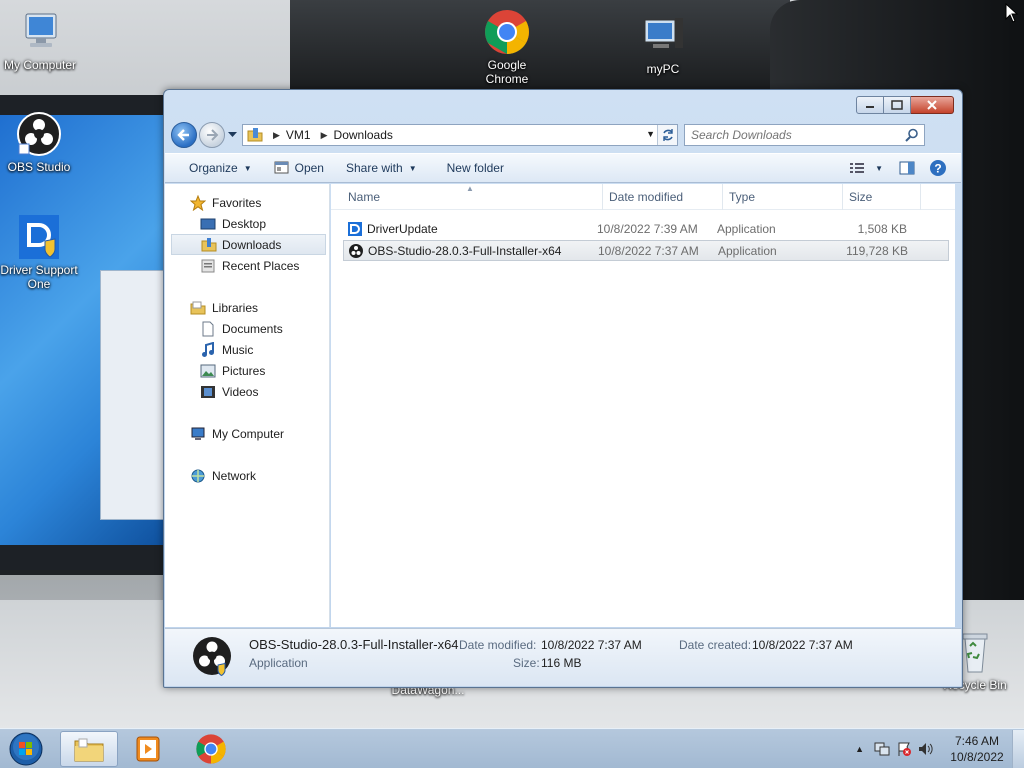  What do you see at coordinates (208, 223) in the screenshot?
I see `desktop-icon` at bounding box center [208, 223].